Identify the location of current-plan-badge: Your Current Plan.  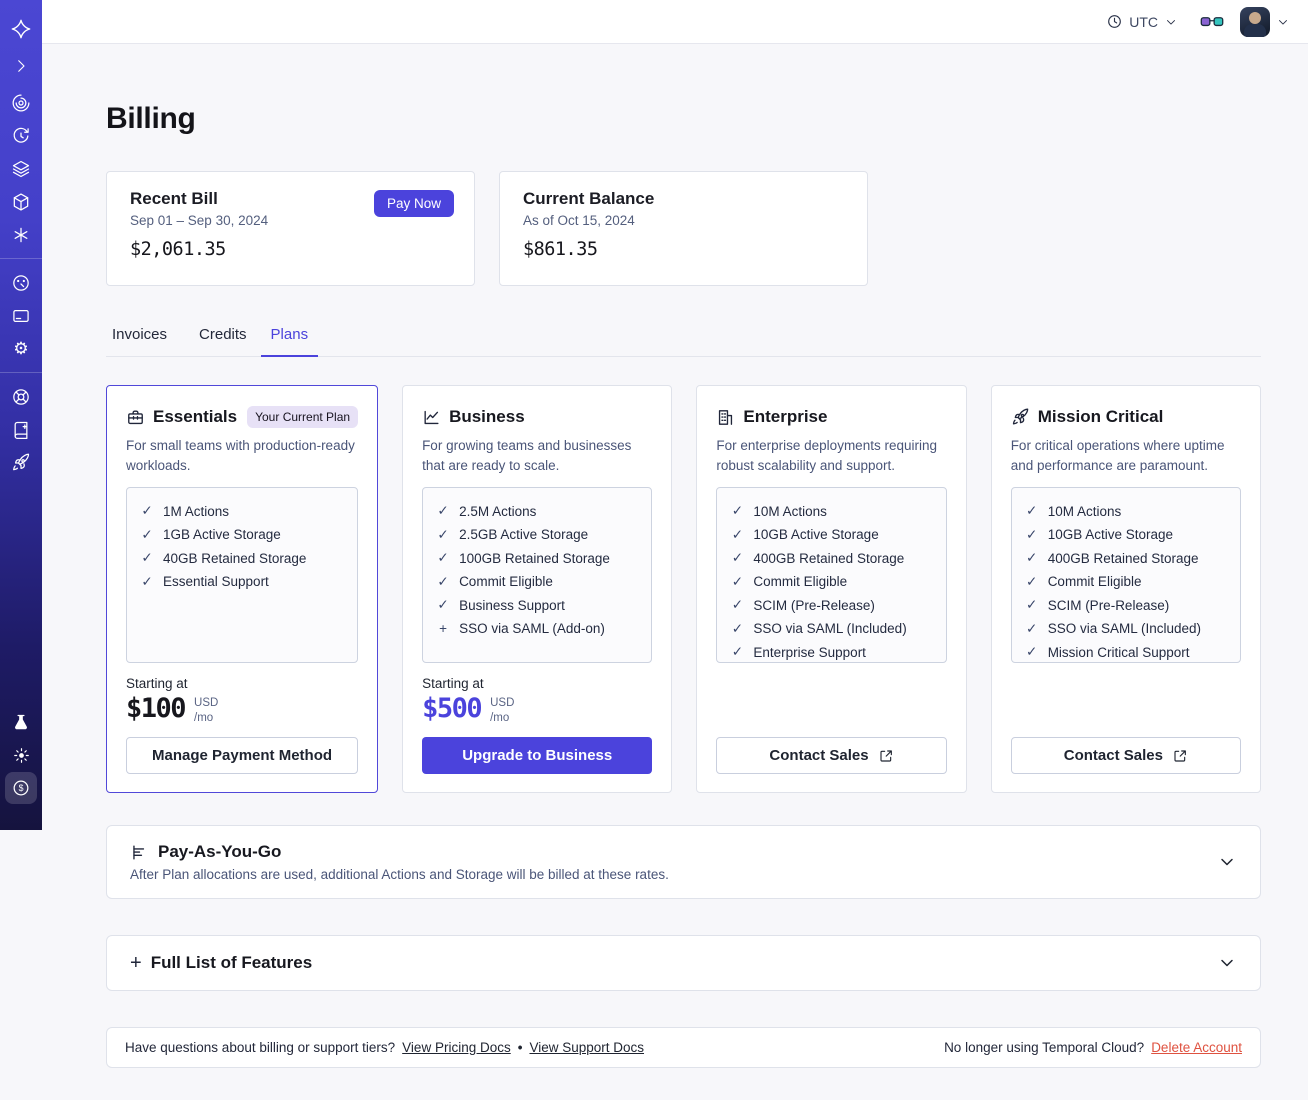
(303, 417).